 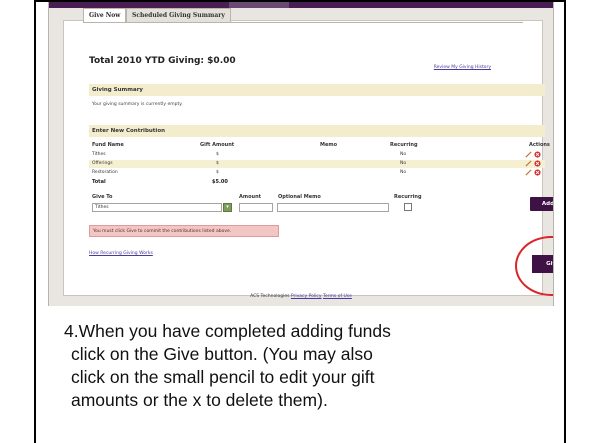 I want to click on ytd-total-title: Total 2010 YTD Giving: $0.00, so click(x=162, y=61).